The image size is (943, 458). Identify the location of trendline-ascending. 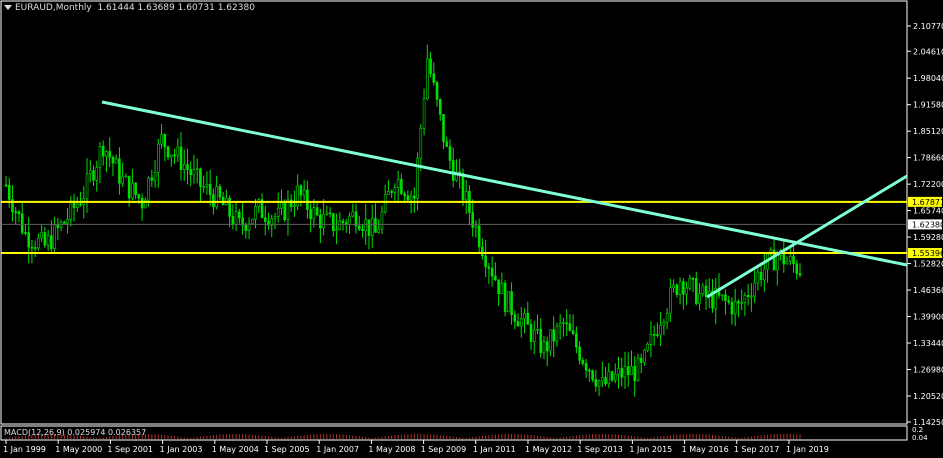
(807, 236).